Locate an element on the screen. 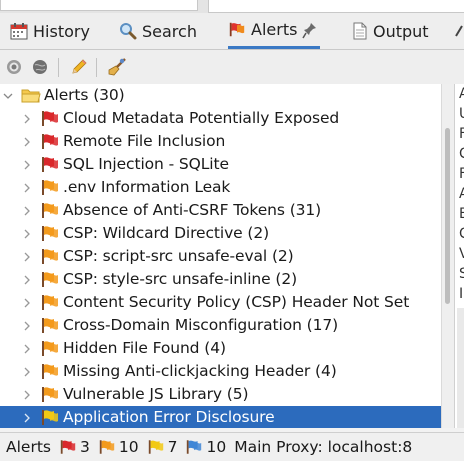 The width and height of the screenshot is (464, 461). alert-tree-item-label: SQL Injection - SQLite is located at coordinates (146, 164).